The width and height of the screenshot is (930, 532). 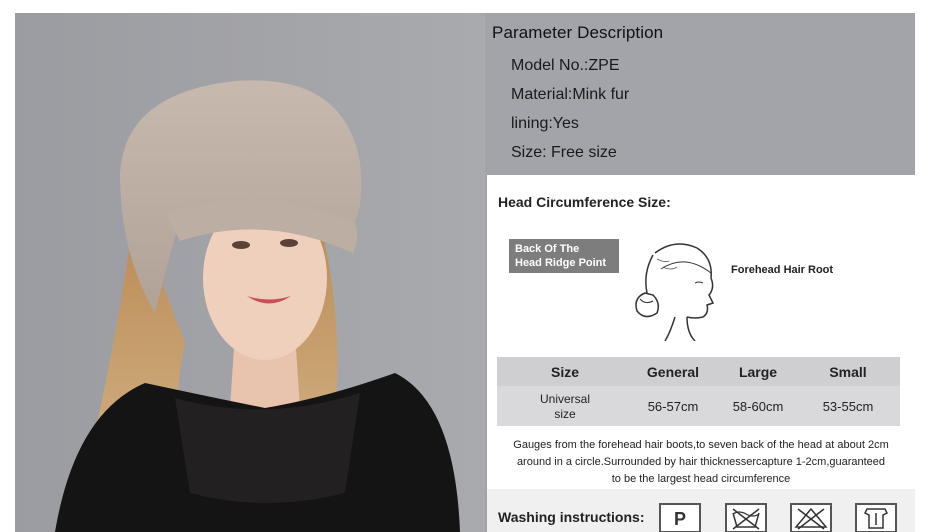 I want to click on back-label-line2: Head Ridge Point, so click(x=561, y=263).